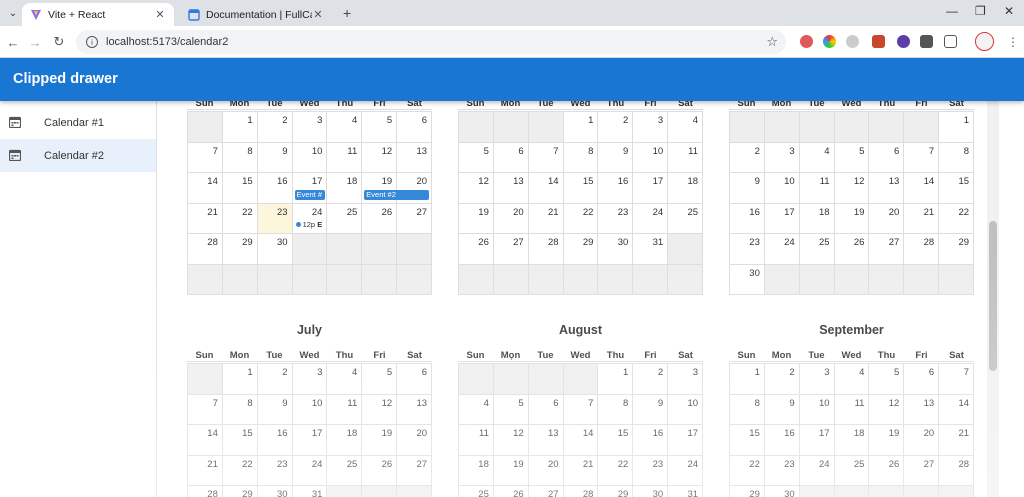 The width and height of the screenshot is (1024, 497). Describe the element at coordinates (282, 212) in the screenshot. I see `day-number: 23` at that location.